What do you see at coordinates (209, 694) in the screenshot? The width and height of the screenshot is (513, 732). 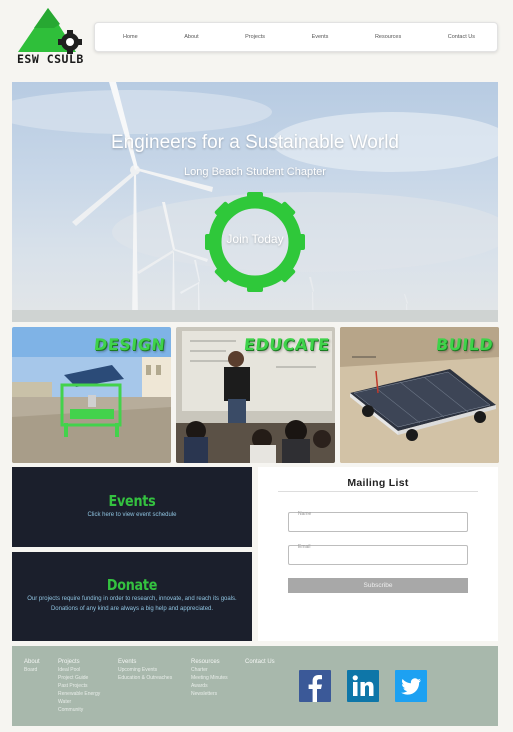 I see `footer-link: Newsletters` at bounding box center [209, 694].